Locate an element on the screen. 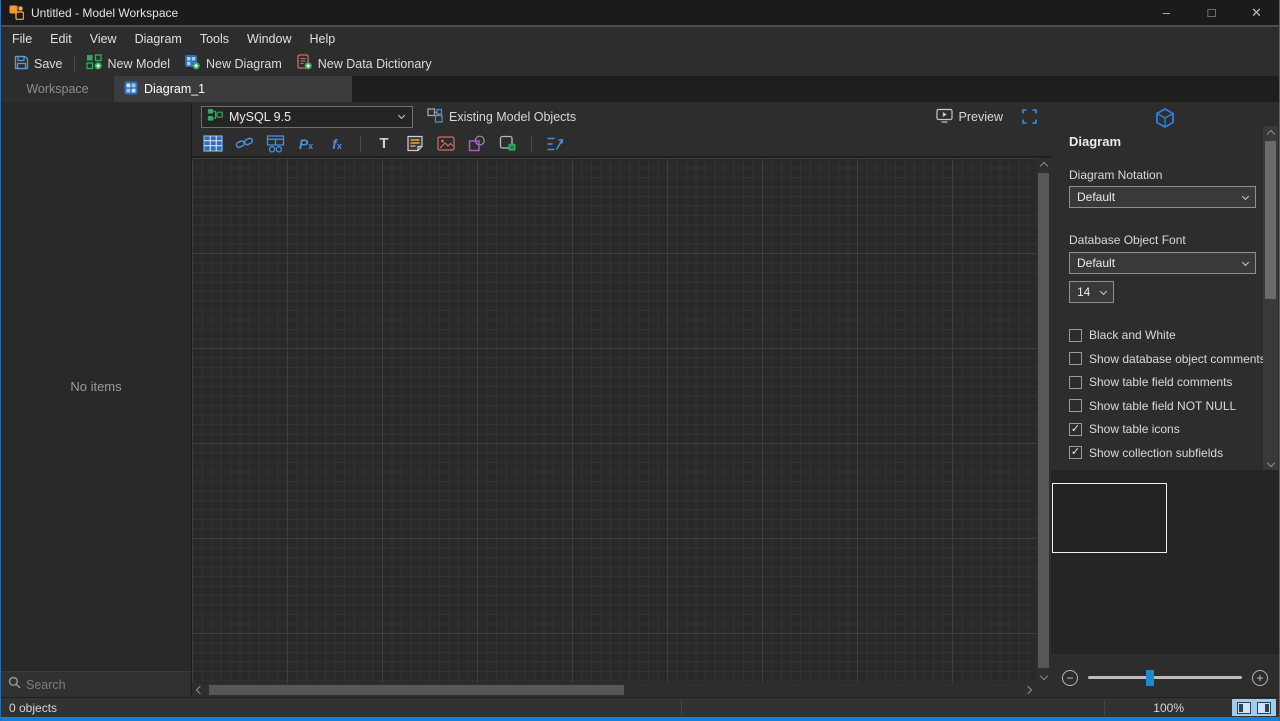  new-image-tool-button is located at coordinates (446, 144).